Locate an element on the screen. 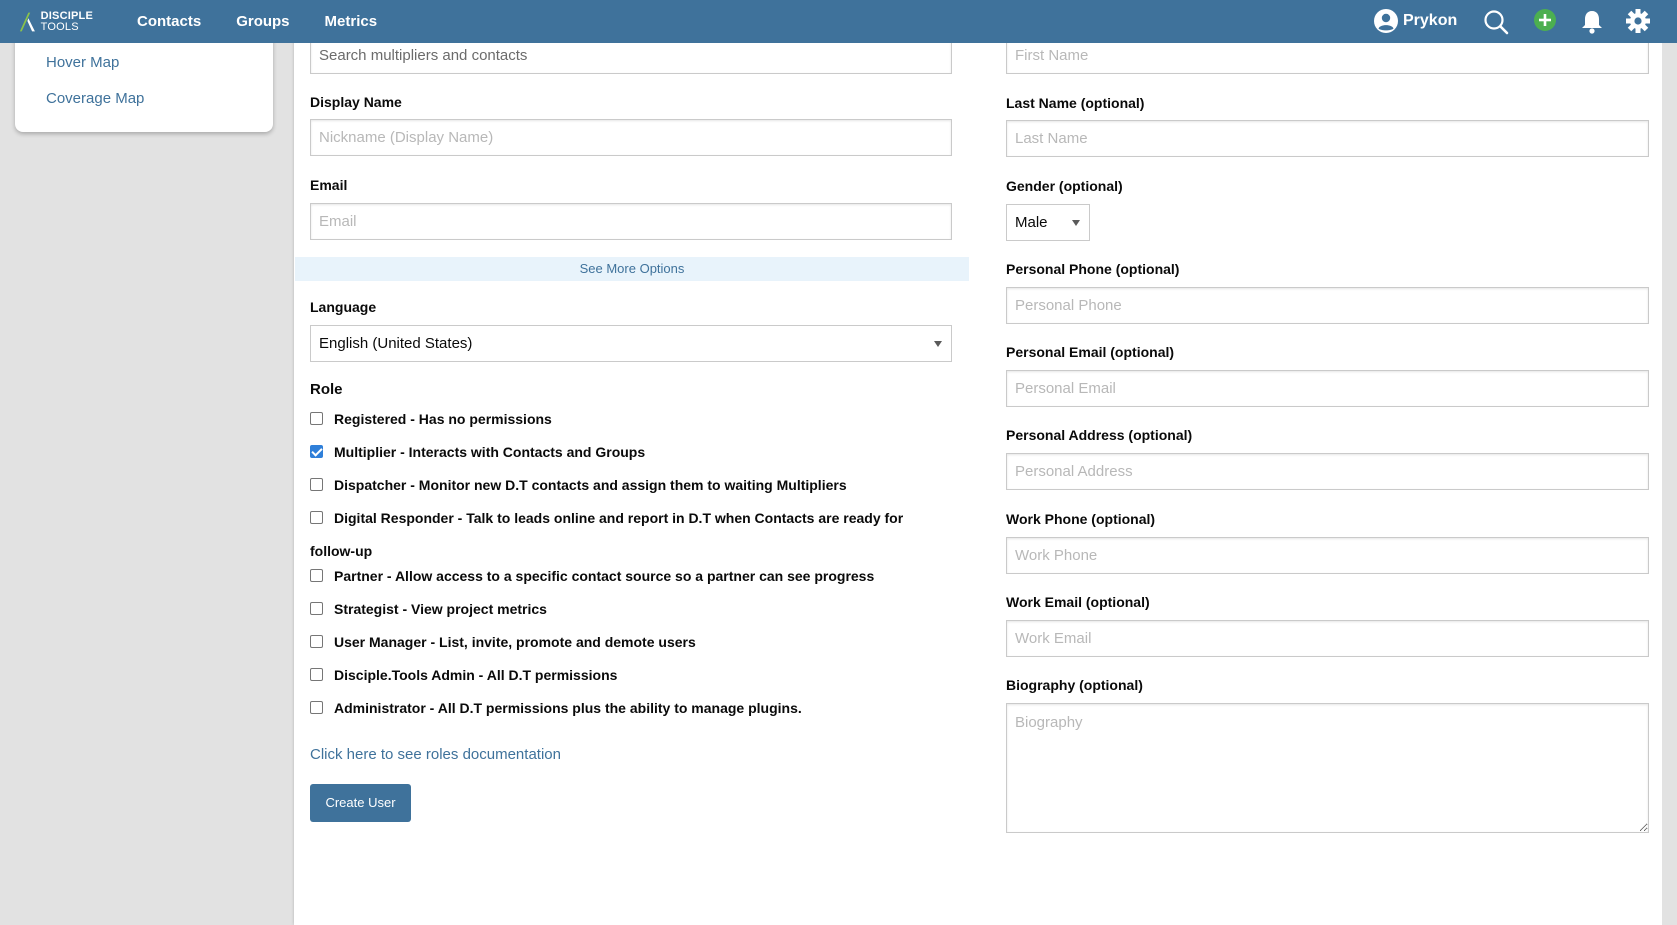 This screenshot has height=925, width=1677. personal-email-label: Personal Email (optional) is located at coordinates (1090, 352).